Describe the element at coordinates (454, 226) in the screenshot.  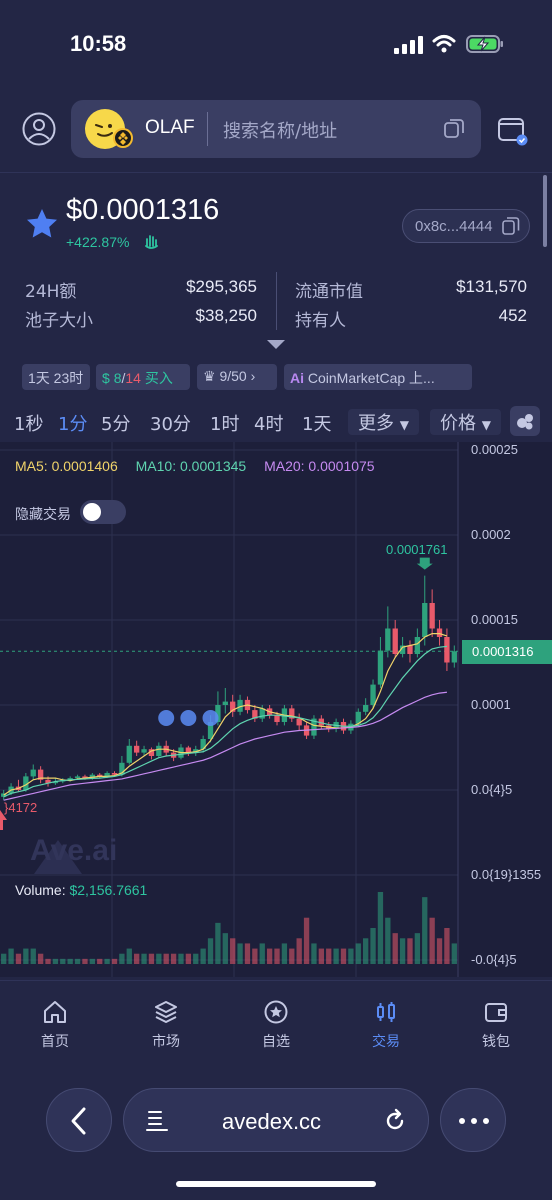
I see `contract-address: 0x8c...4444` at that location.